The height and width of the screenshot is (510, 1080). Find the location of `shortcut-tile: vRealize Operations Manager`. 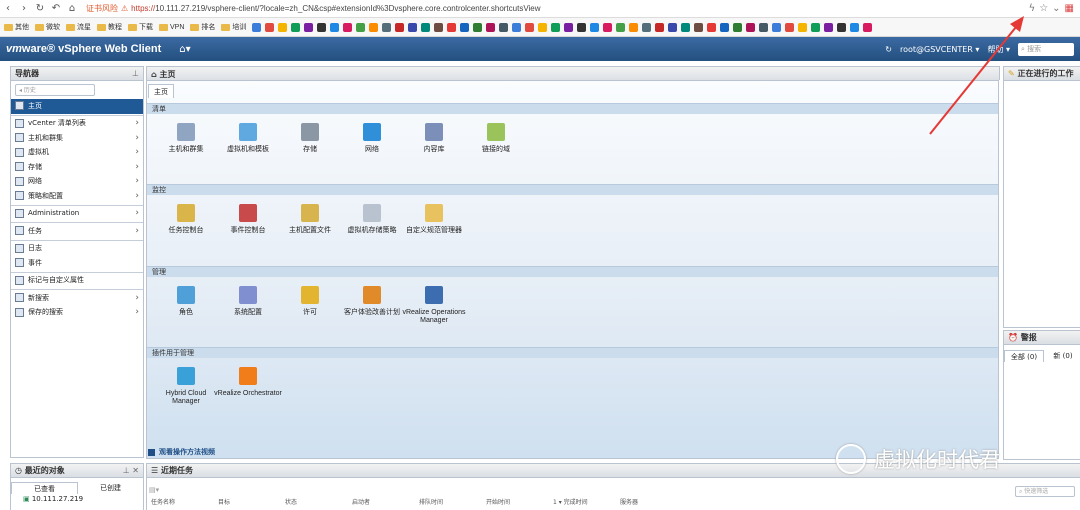

shortcut-tile: vRealize Operations Manager is located at coordinates (434, 305).